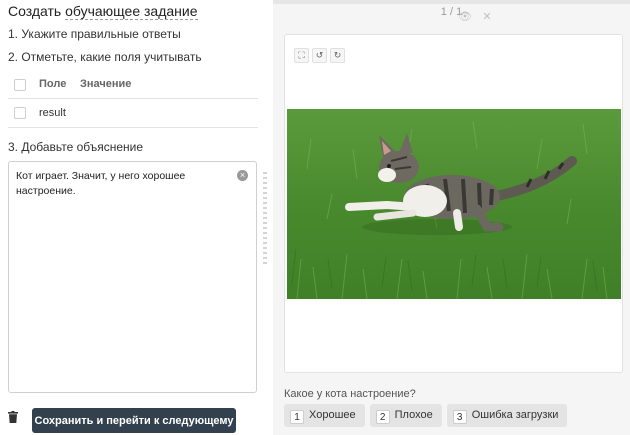 Image resolution: width=630 pixels, height=435 pixels. I want to click on step-3-label: 3. Добавьте объяснение, so click(76, 147).